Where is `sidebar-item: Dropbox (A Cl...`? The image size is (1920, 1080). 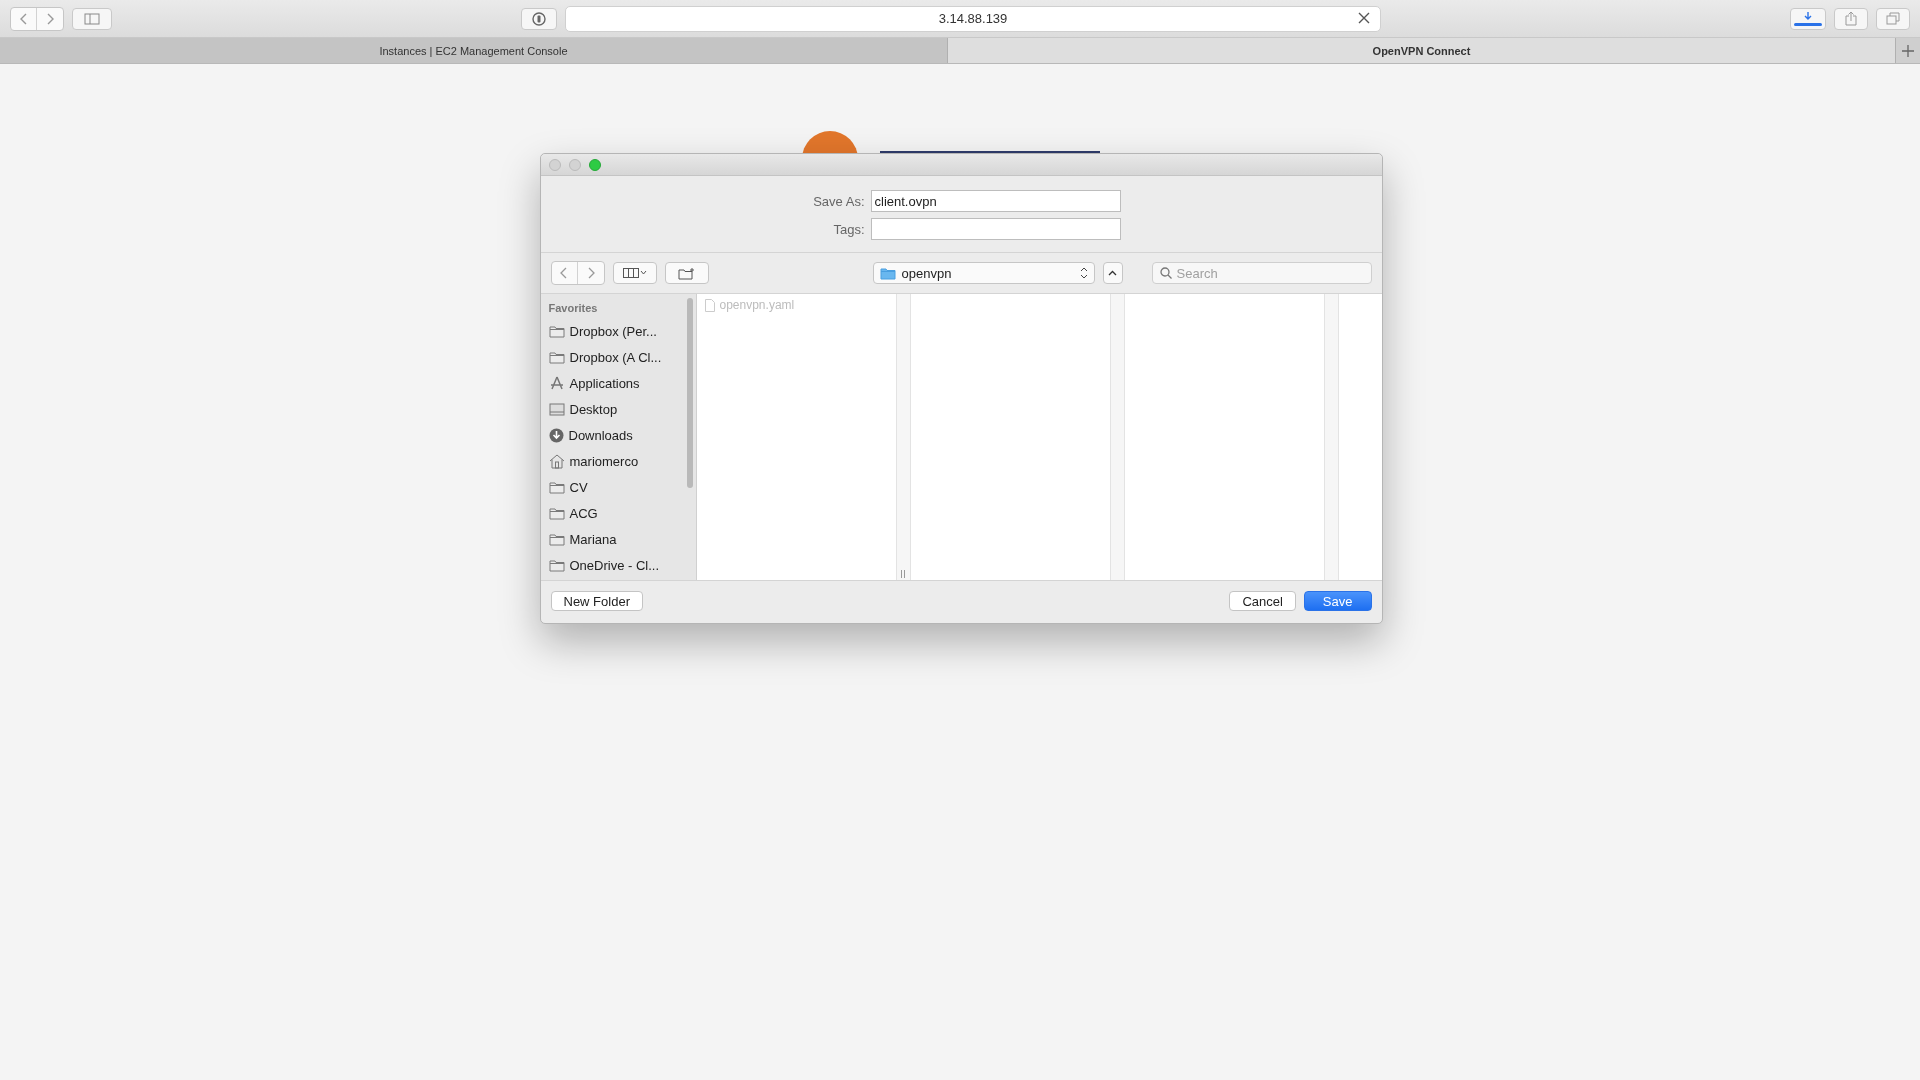 sidebar-item: Dropbox (A Cl... is located at coordinates (622, 357).